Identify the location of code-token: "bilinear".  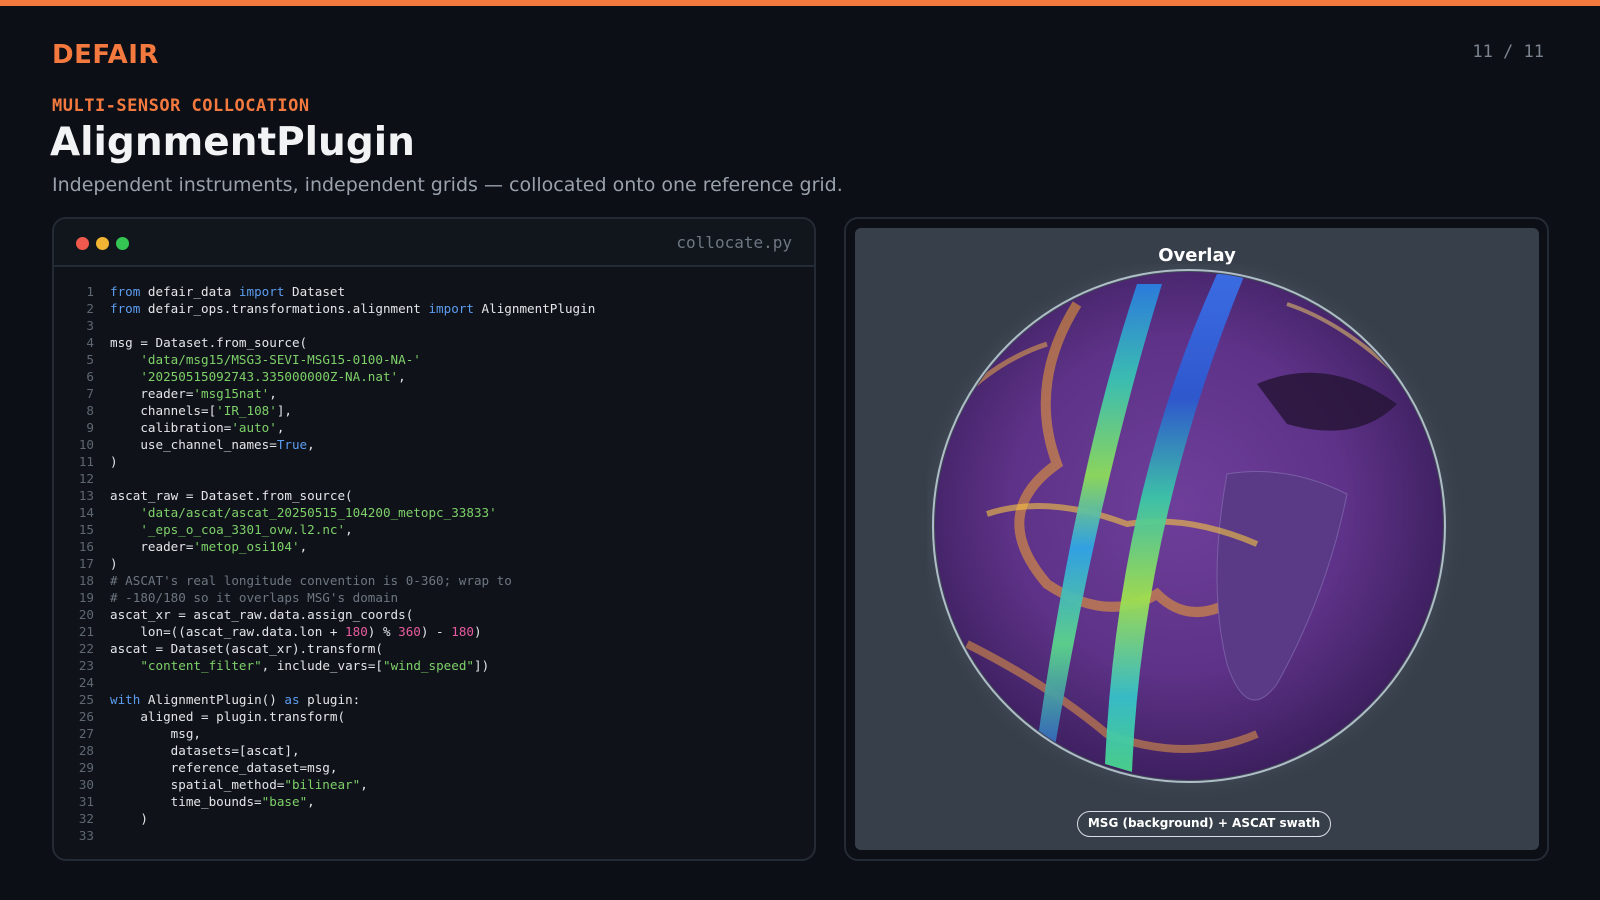
(322, 784).